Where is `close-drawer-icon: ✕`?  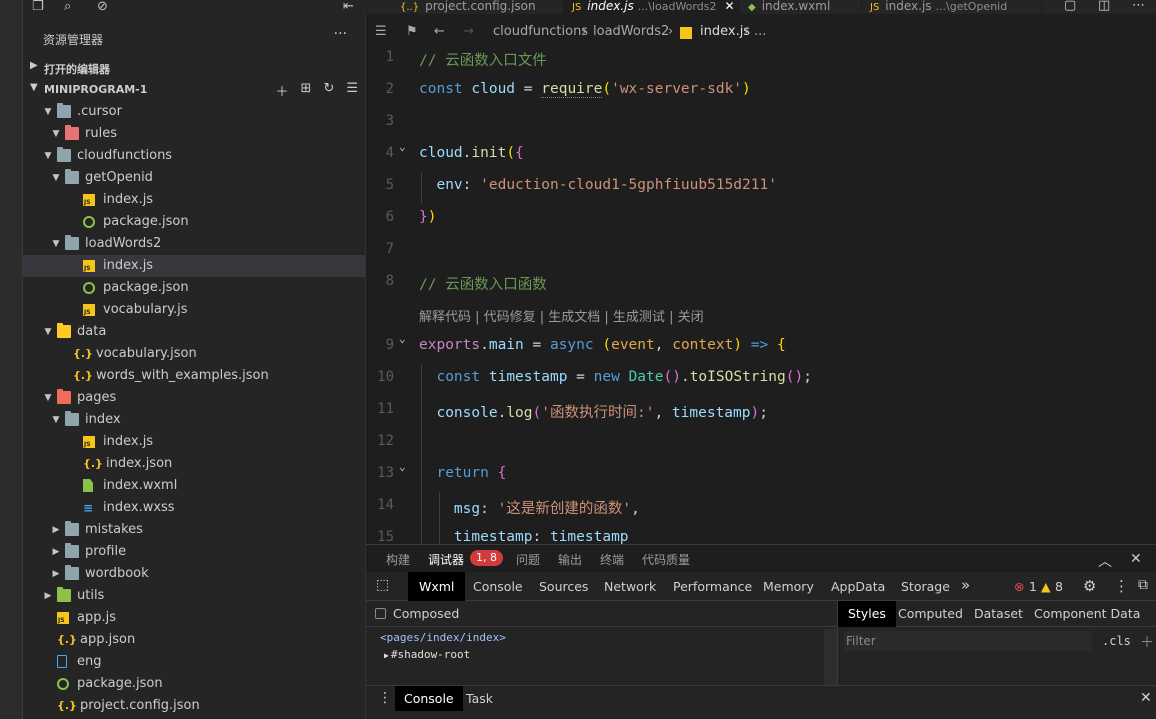 close-drawer-icon: ✕ is located at coordinates (1146, 698).